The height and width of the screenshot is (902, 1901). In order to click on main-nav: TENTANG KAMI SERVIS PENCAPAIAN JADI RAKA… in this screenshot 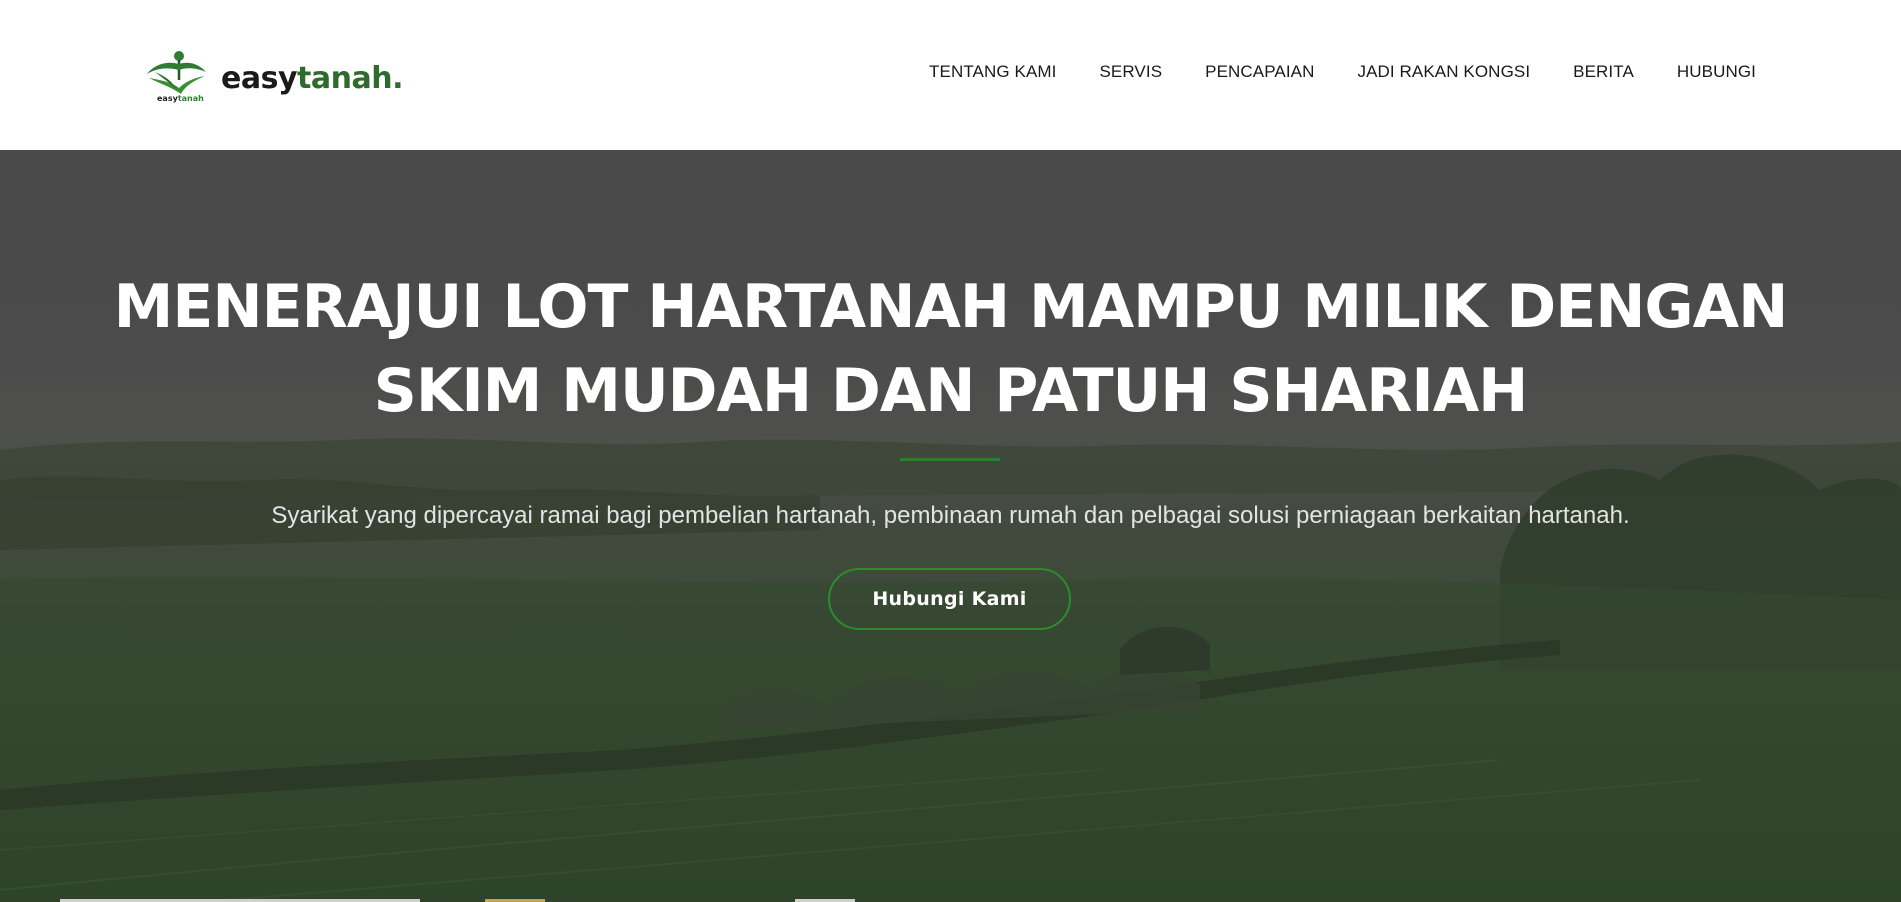, I will do `click(1342, 72)`.